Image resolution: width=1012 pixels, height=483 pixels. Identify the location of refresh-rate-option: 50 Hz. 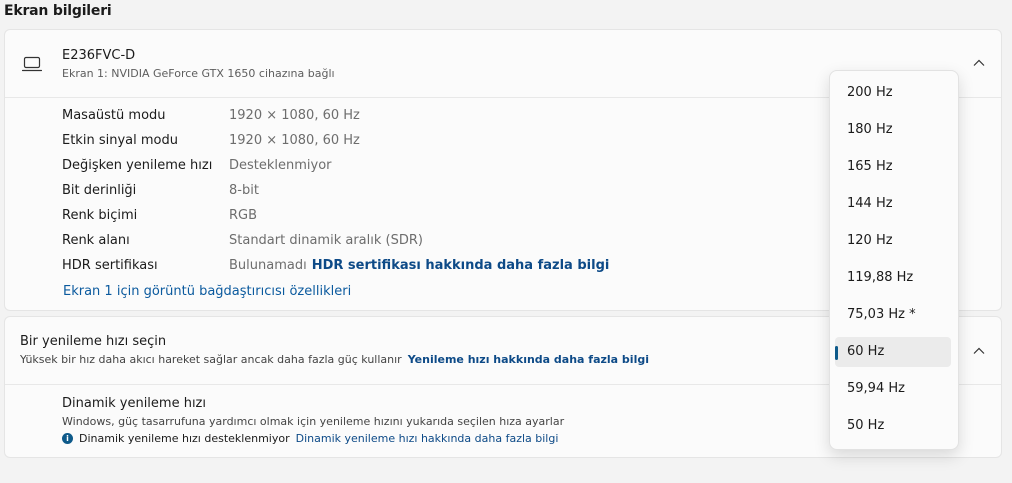
(893, 426).